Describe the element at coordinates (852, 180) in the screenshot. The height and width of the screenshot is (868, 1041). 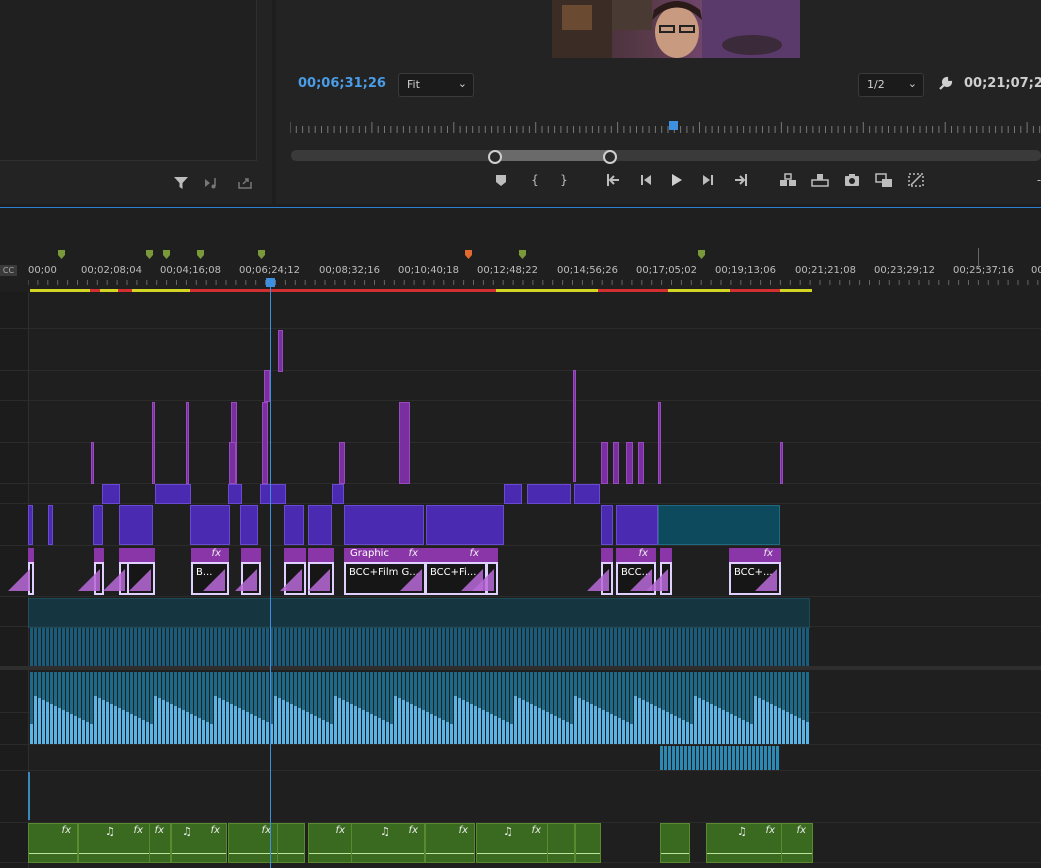
I see `export-frame-icon` at that location.